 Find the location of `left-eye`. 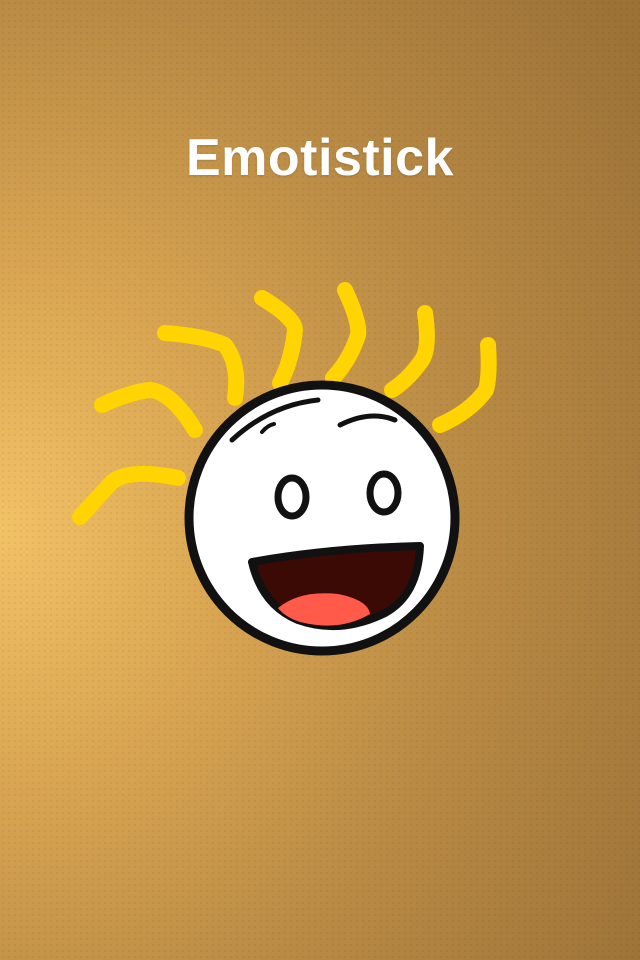

left-eye is located at coordinates (292, 497).